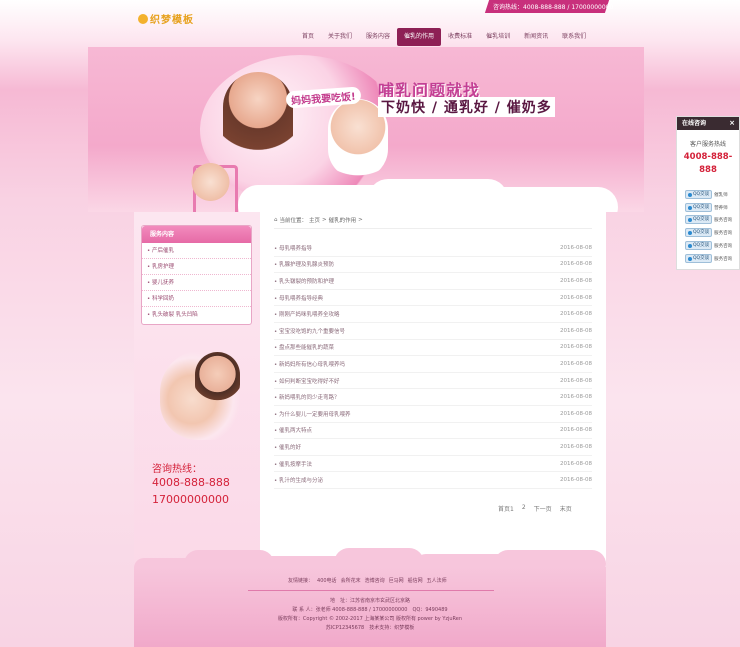  I want to click on service-menu-title: 服务内容, so click(196, 234).